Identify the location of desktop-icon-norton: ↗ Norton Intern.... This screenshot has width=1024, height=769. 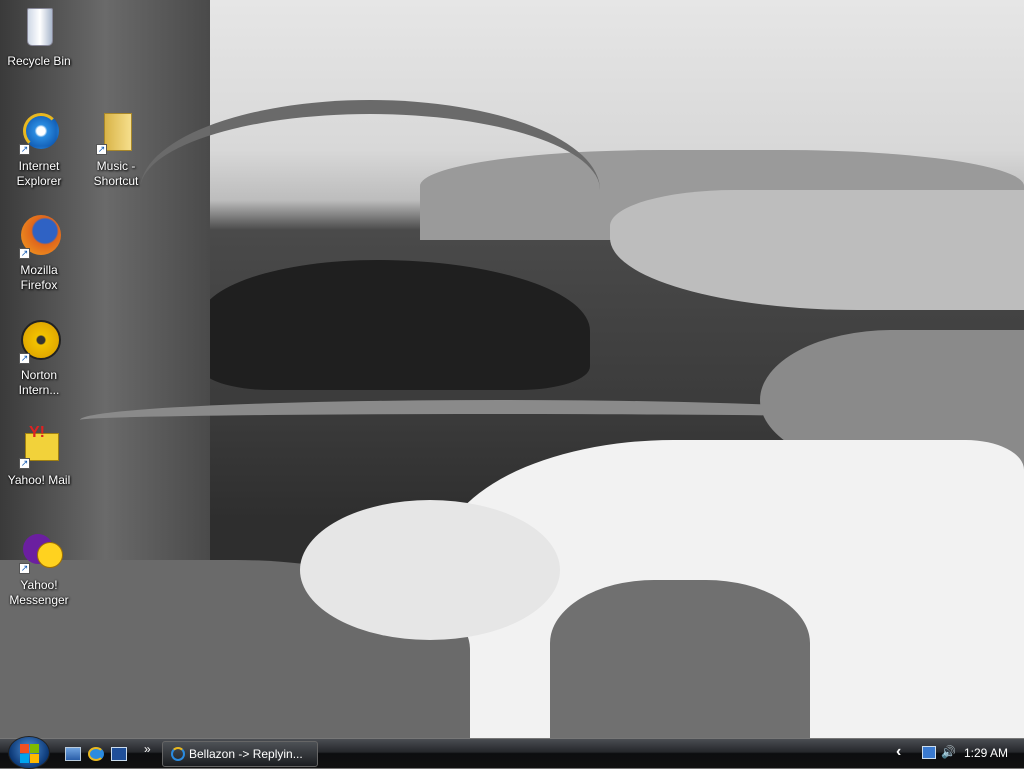
(39, 358).